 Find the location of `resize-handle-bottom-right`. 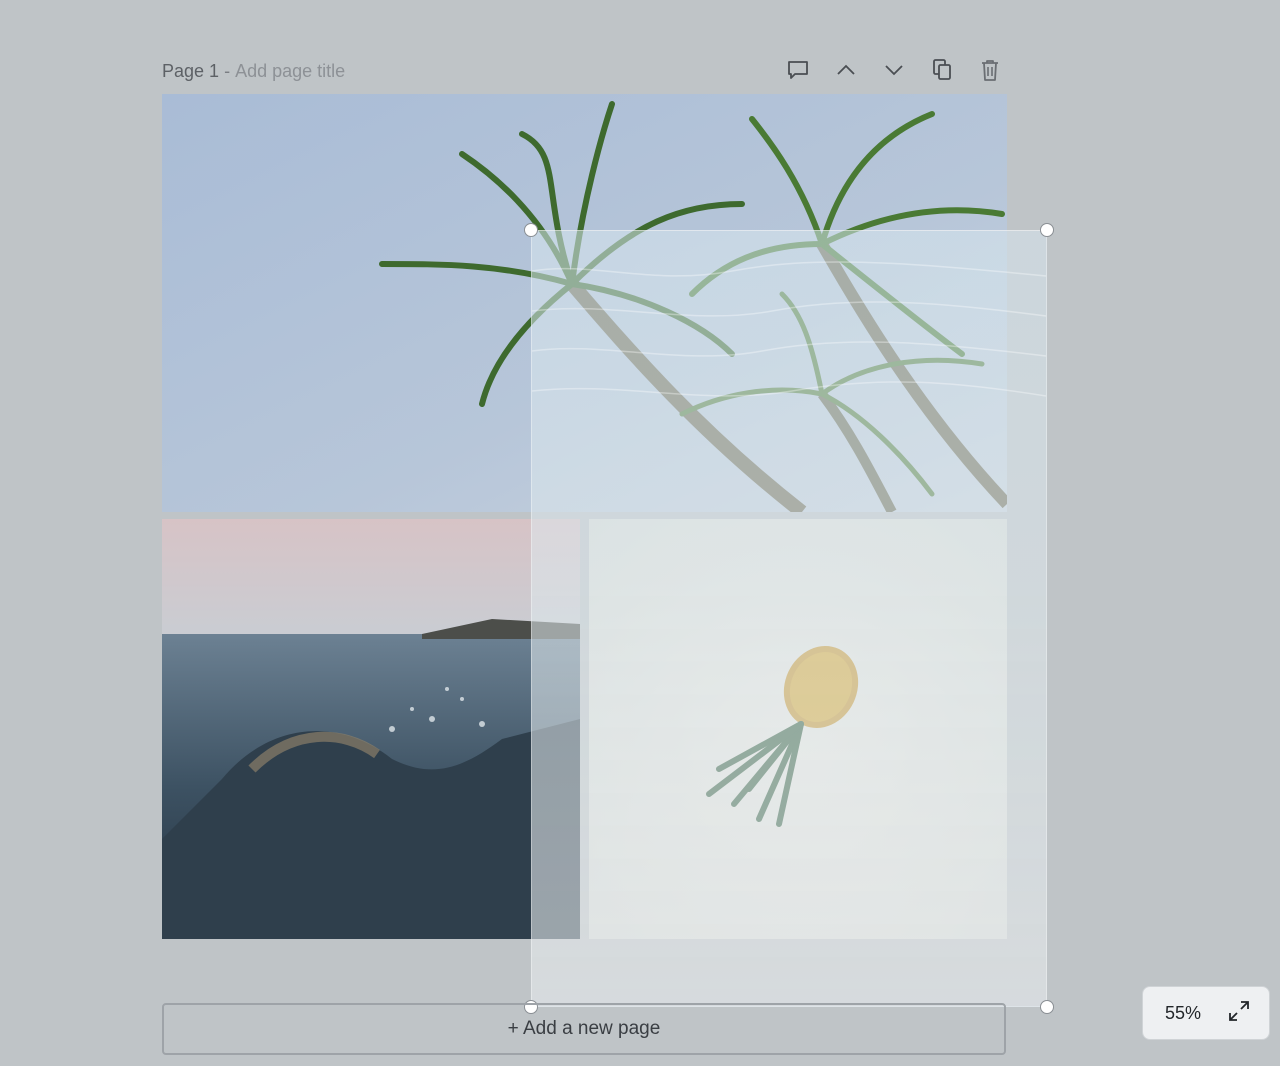

resize-handle-bottom-right is located at coordinates (1047, 1007).